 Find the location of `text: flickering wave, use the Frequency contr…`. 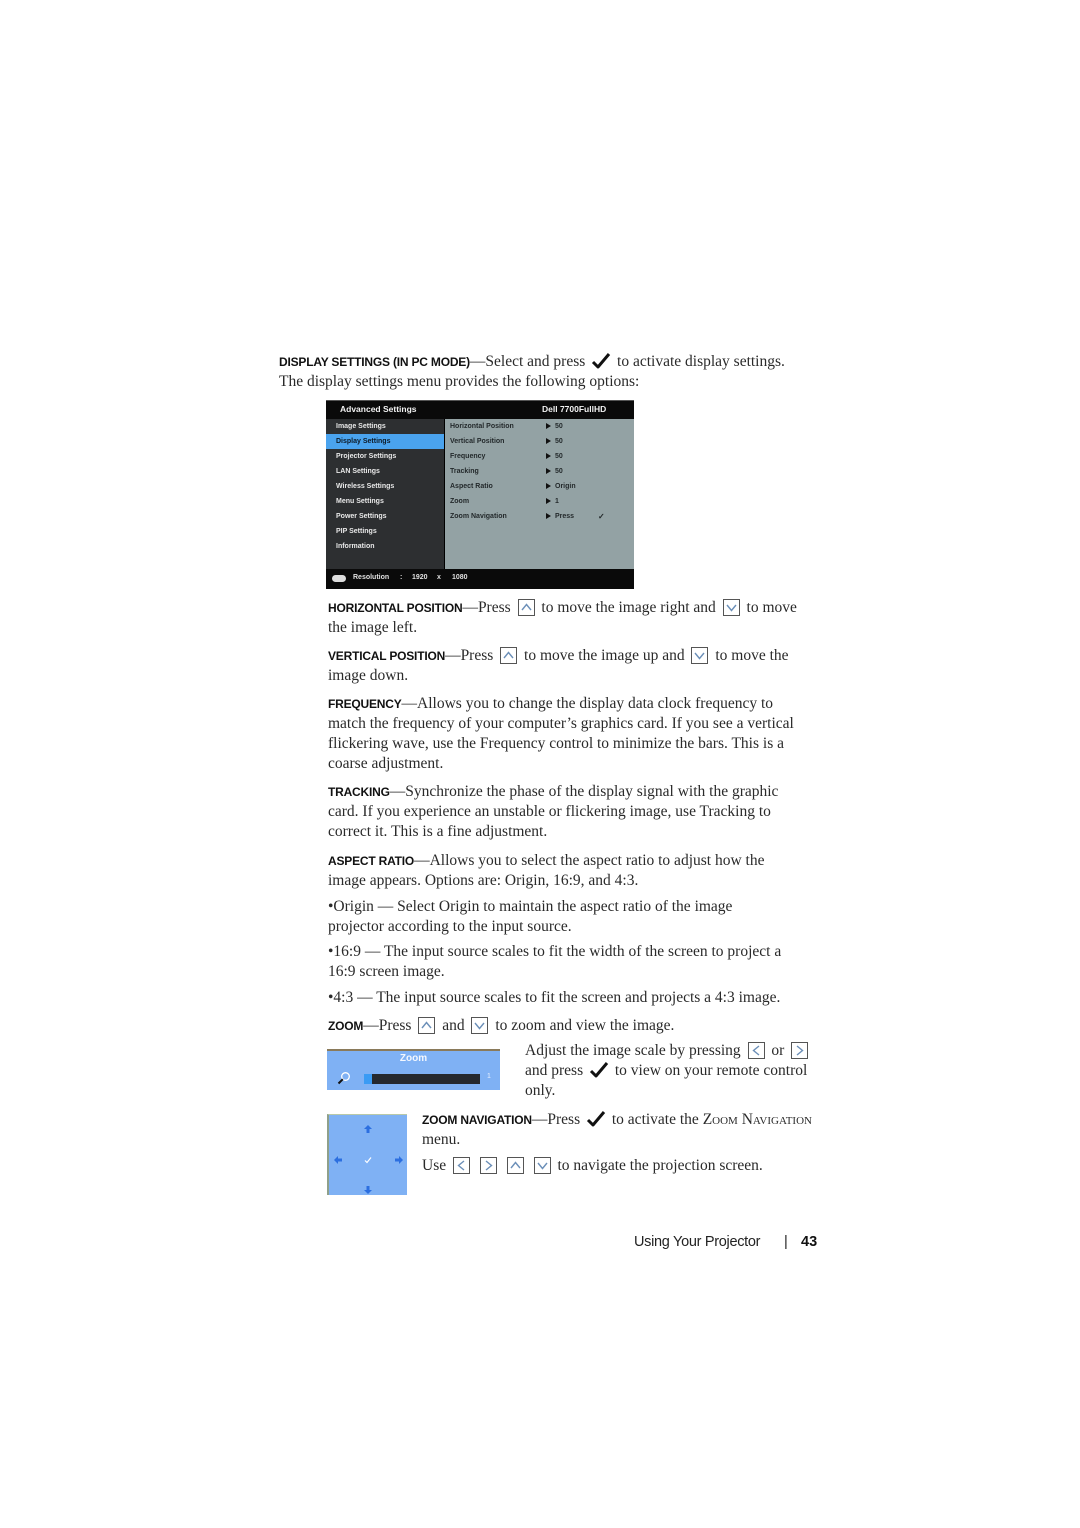

text: flickering wave, use the Frequency contr… is located at coordinates (556, 743).